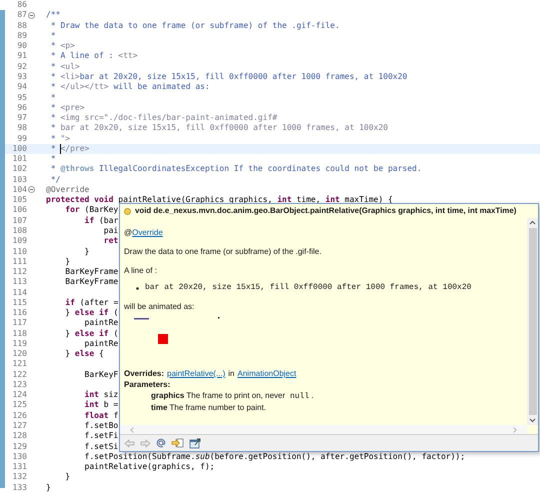  I want to click on line-number: 113, so click(19, 282).